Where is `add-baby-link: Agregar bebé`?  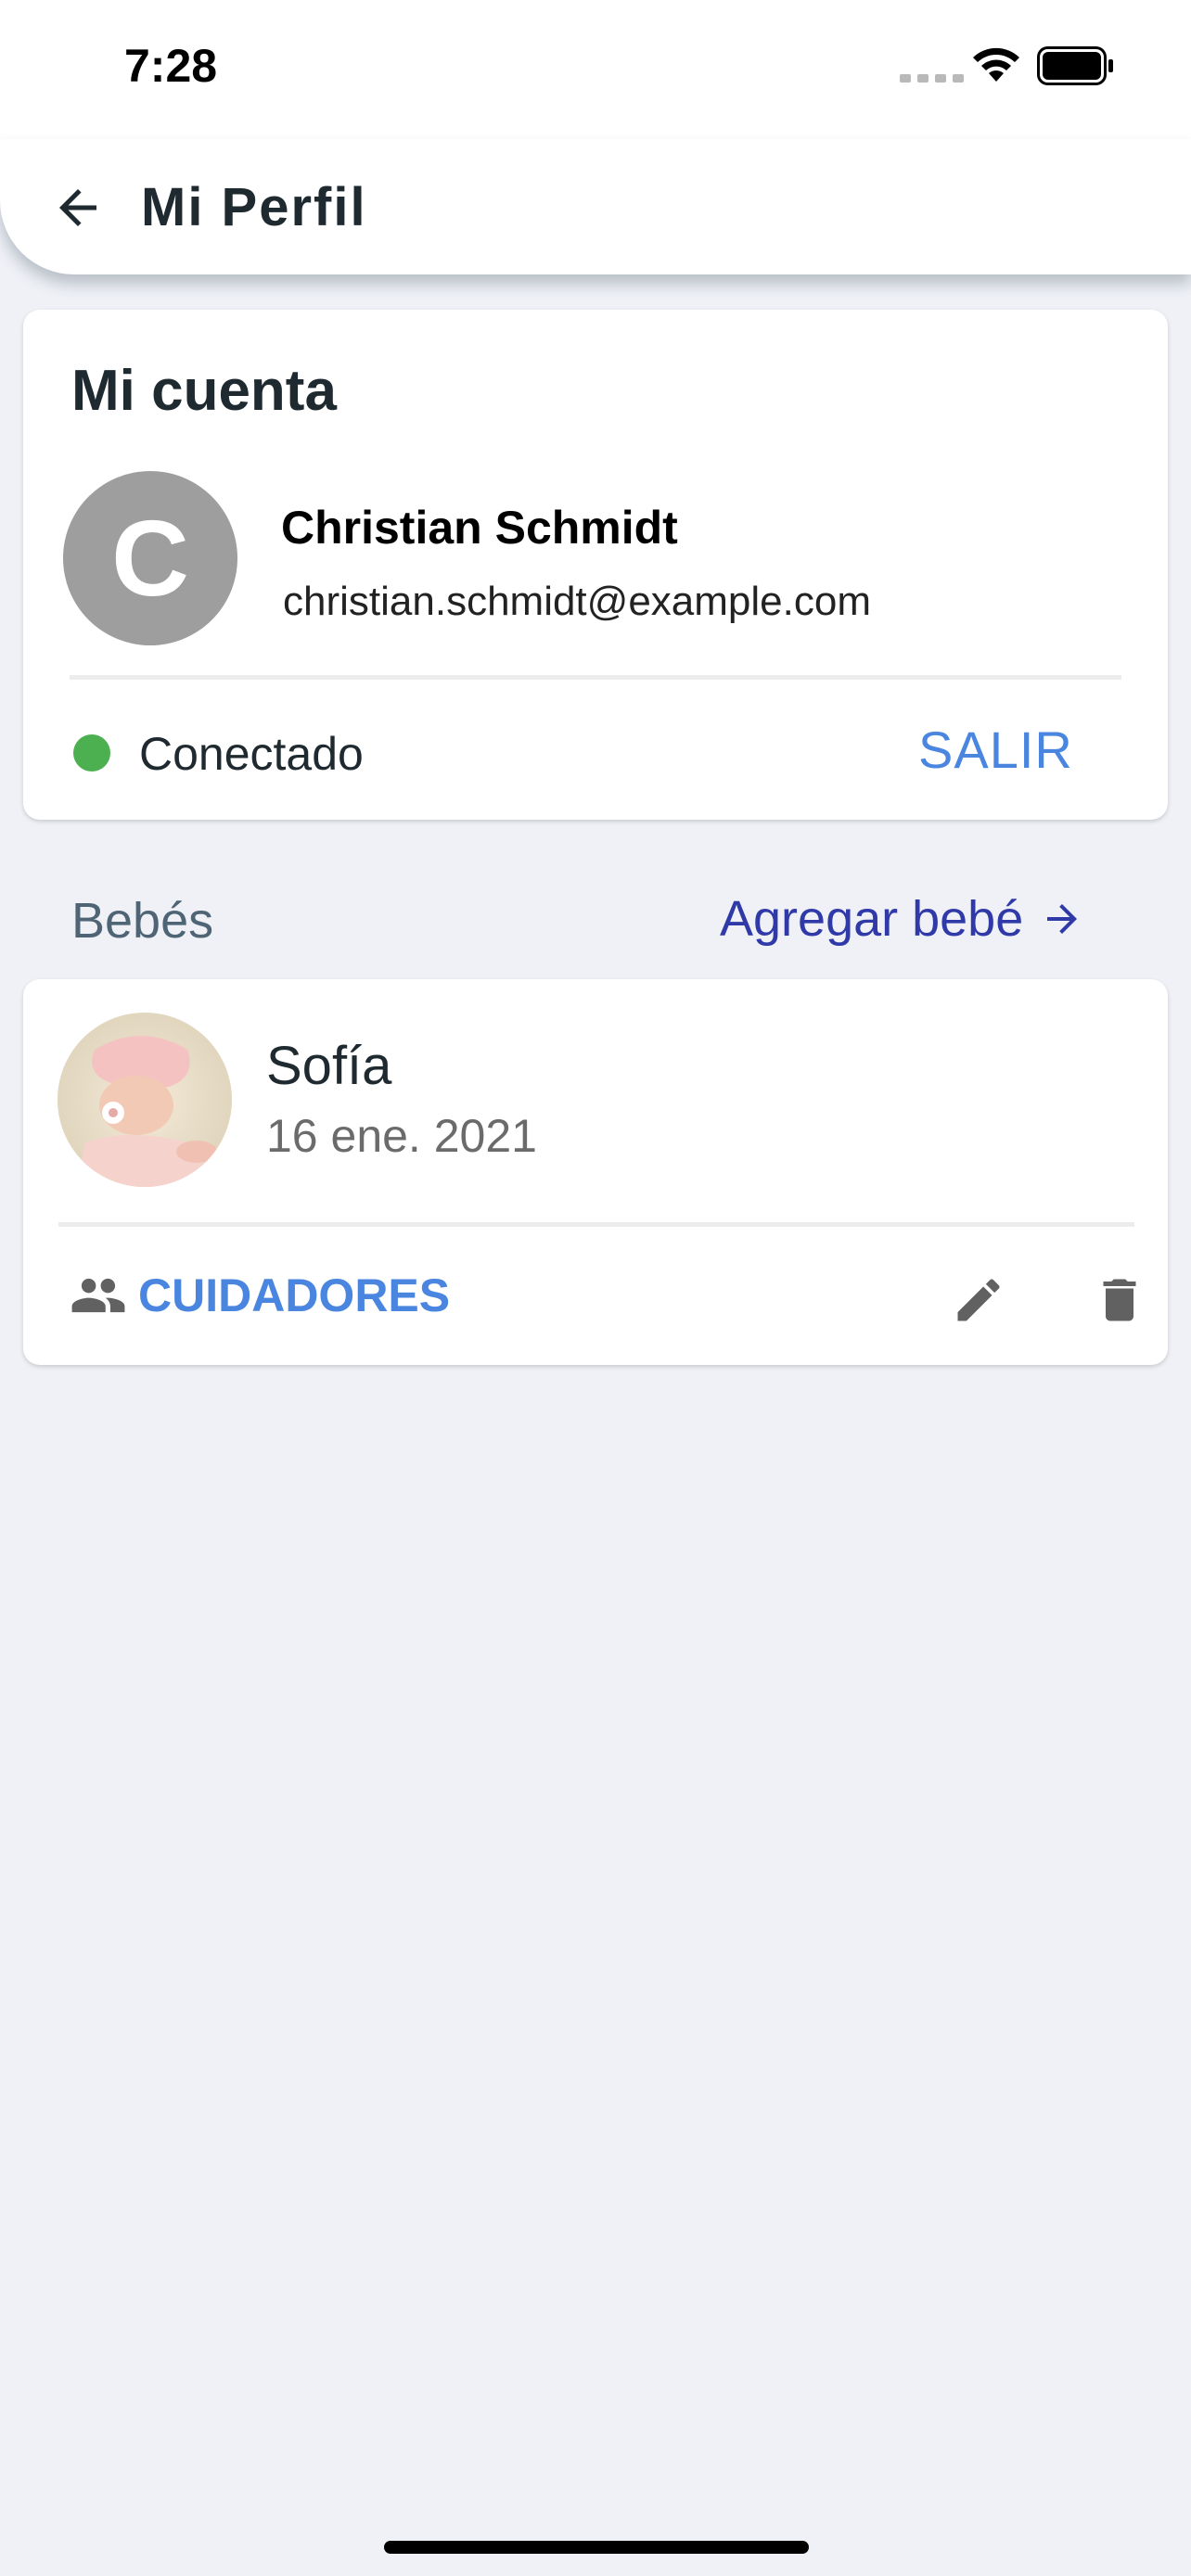
add-baby-link: Agregar bebé is located at coordinates (902, 919).